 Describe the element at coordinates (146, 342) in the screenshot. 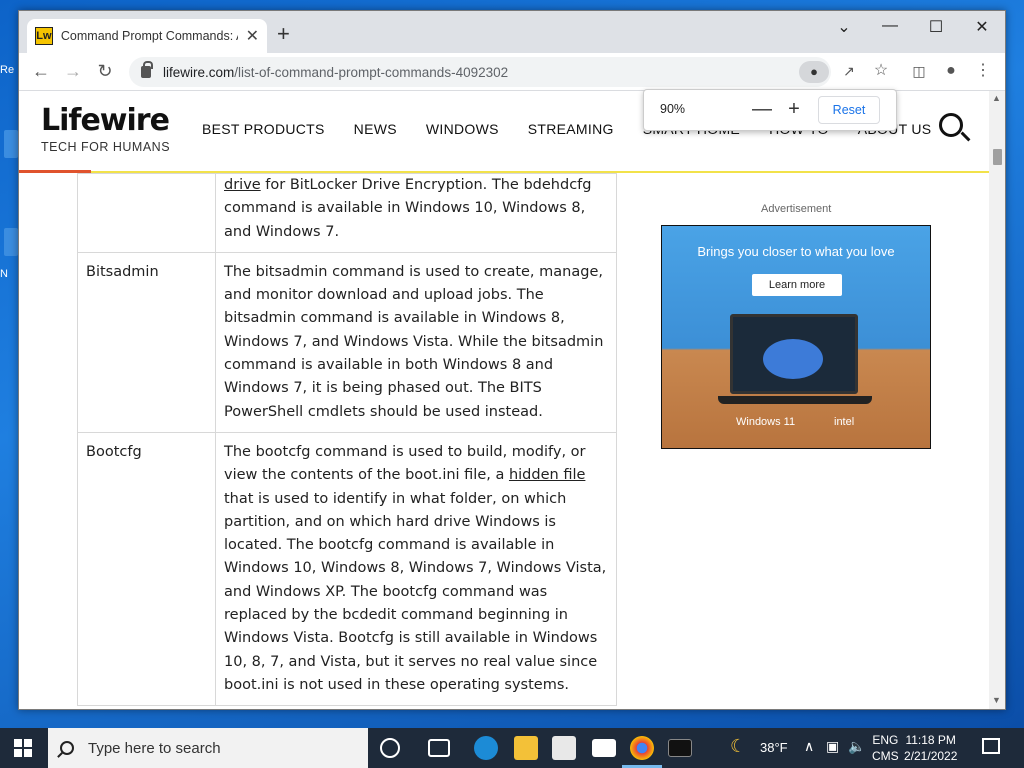

I see `command-cell: Bitsadmin` at that location.